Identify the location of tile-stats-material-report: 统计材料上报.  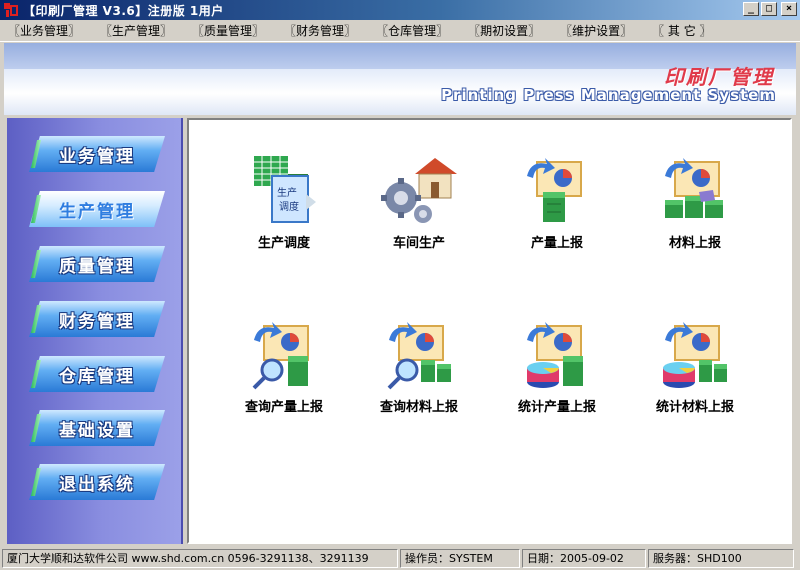
(695, 376).